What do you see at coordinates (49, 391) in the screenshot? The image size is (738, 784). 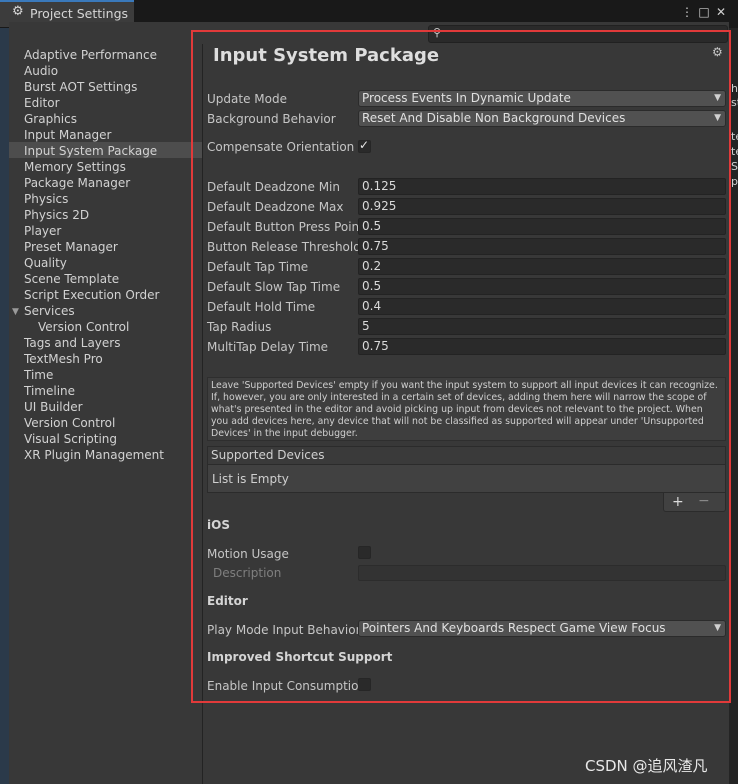 I see `sidebar-item-timeline: Timeline` at bounding box center [49, 391].